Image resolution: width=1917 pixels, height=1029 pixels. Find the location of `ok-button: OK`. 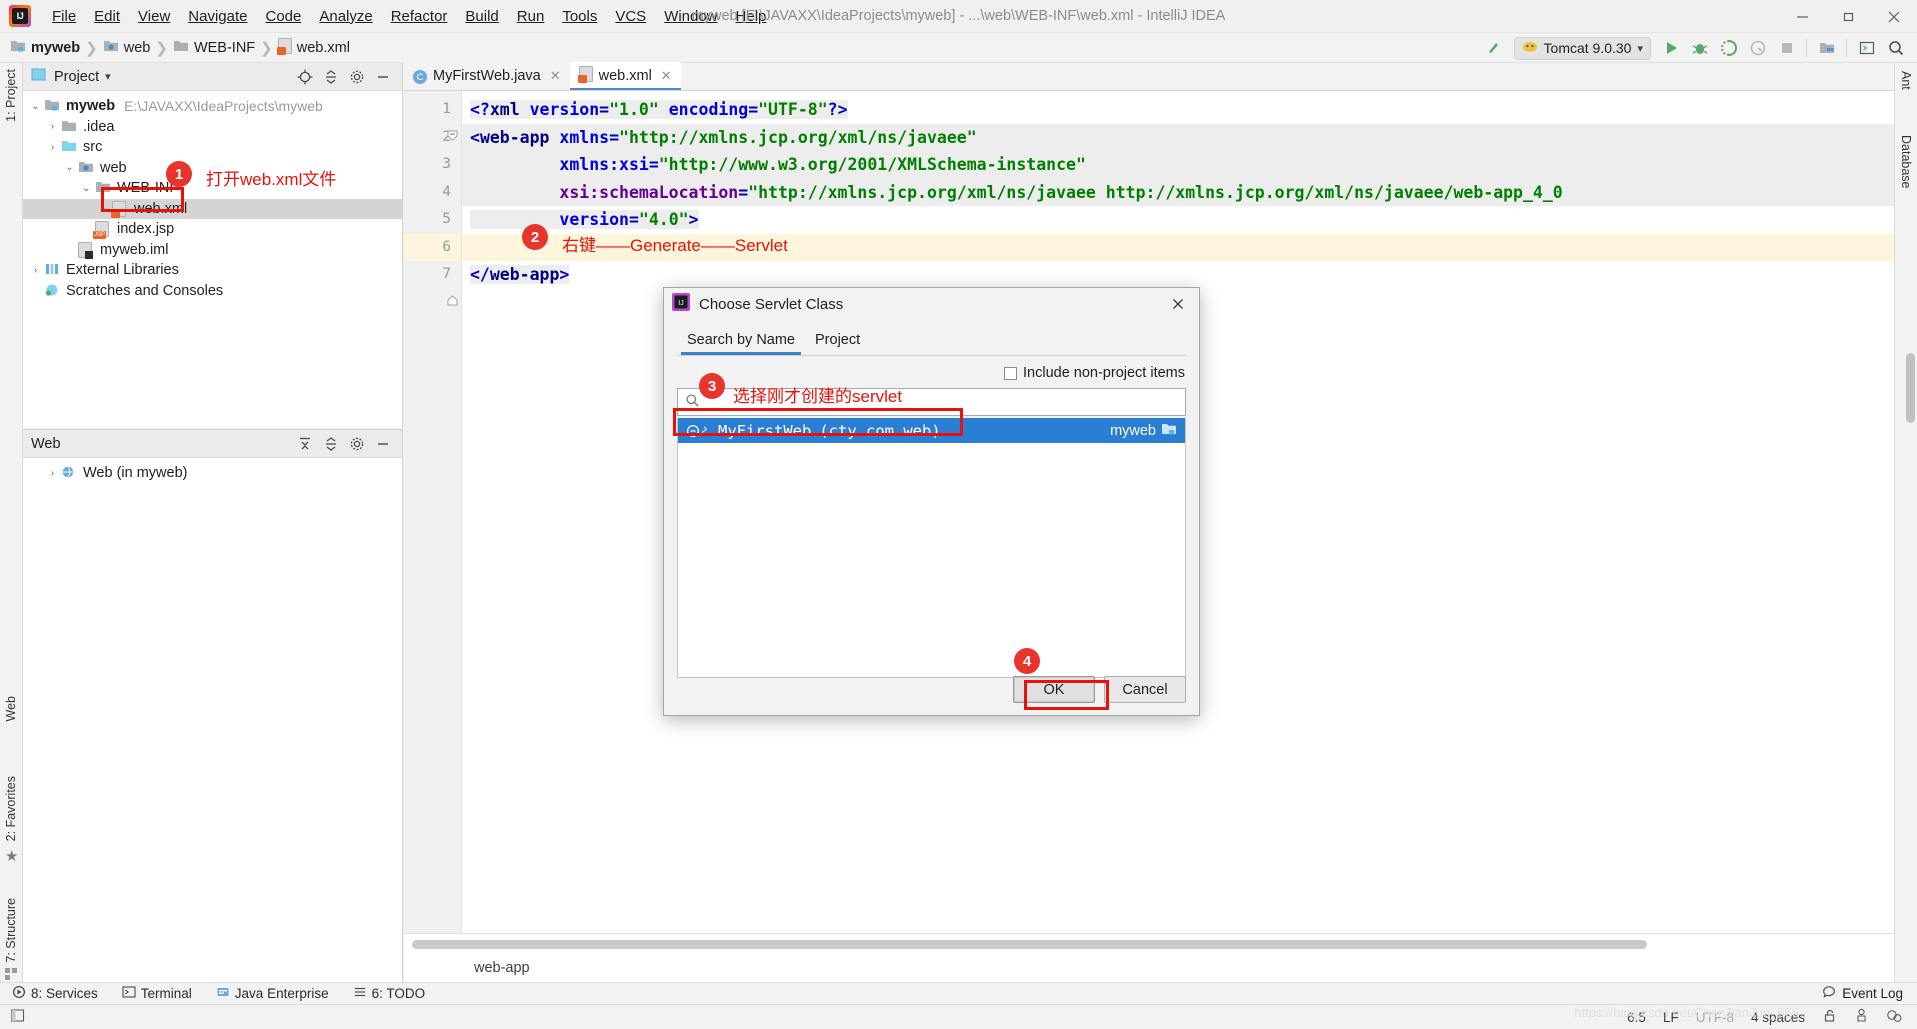

ok-button: OK is located at coordinates (1054, 689).